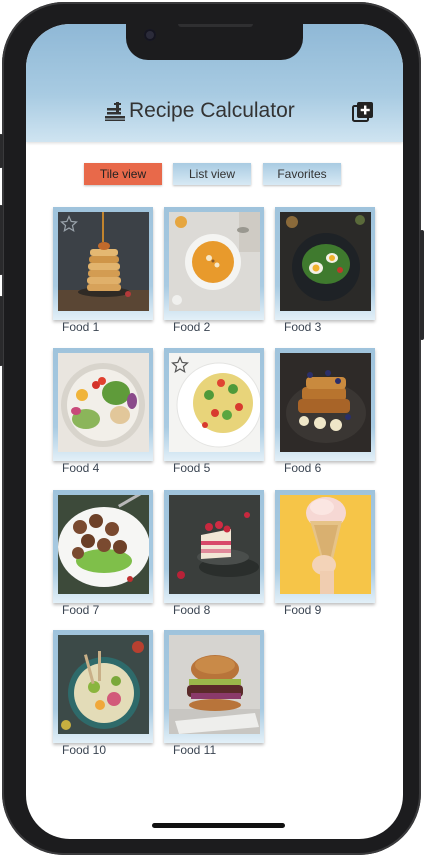  What do you see at coordinates (150, 35) in the screenshot?
I see `front-camera-icon` at bounding box center [150, 35].